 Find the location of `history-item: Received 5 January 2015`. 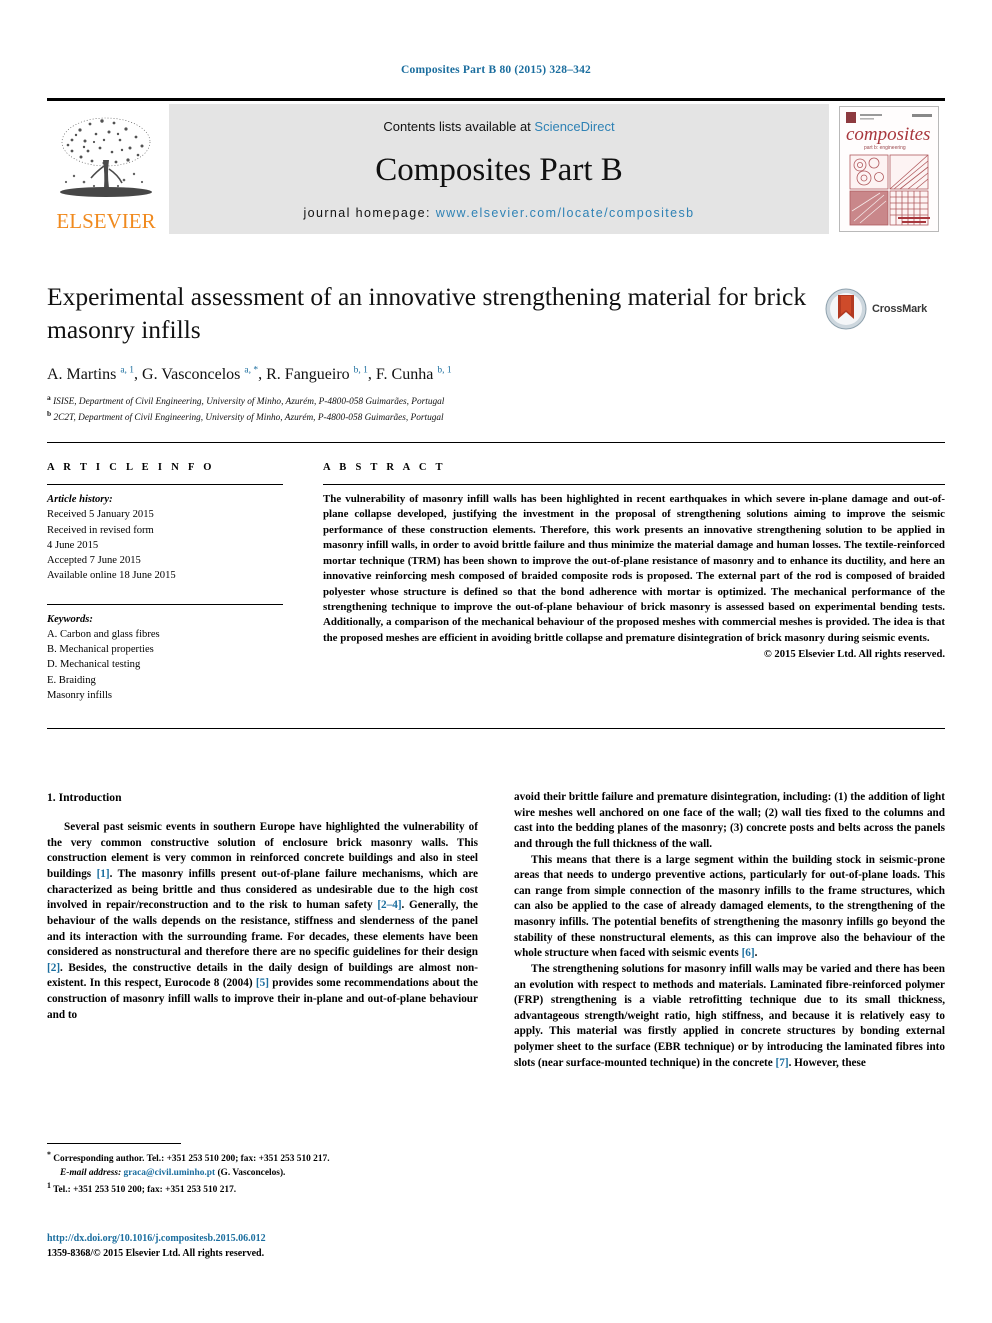

history-item: Received 5 January 2015 is located at coordinates (100, 515).